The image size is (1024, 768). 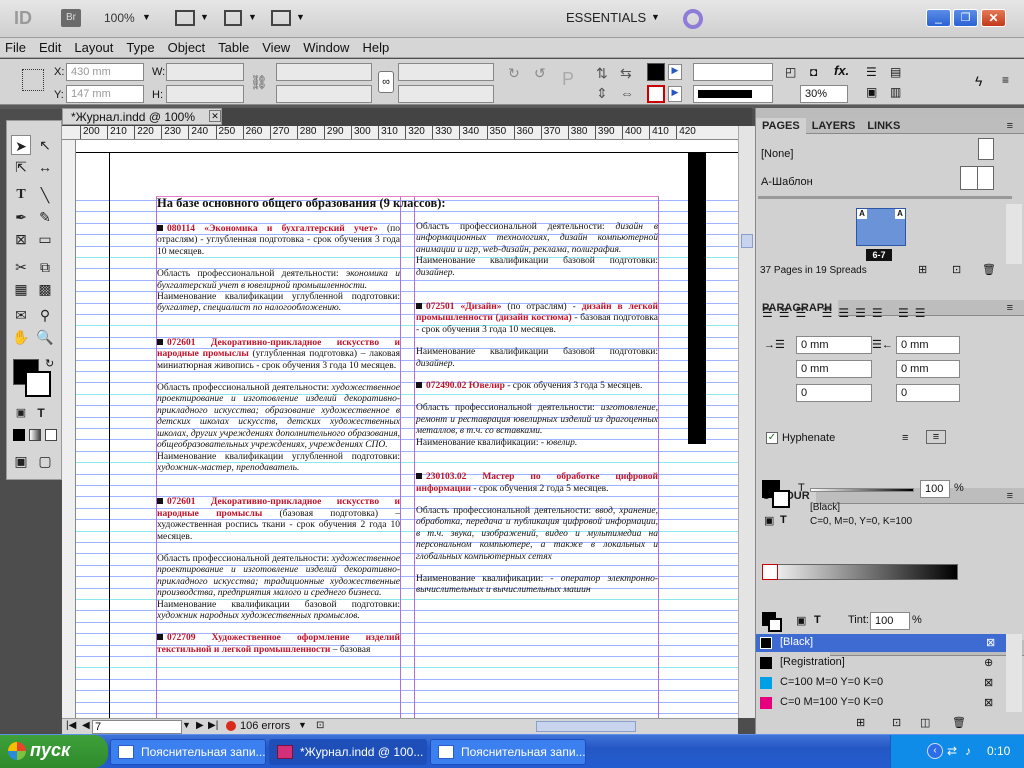 What do you see at coordinates (1014, 673) in the screenshot?
I see `swatches-scrollbar` at bounding box center [1014, 673].